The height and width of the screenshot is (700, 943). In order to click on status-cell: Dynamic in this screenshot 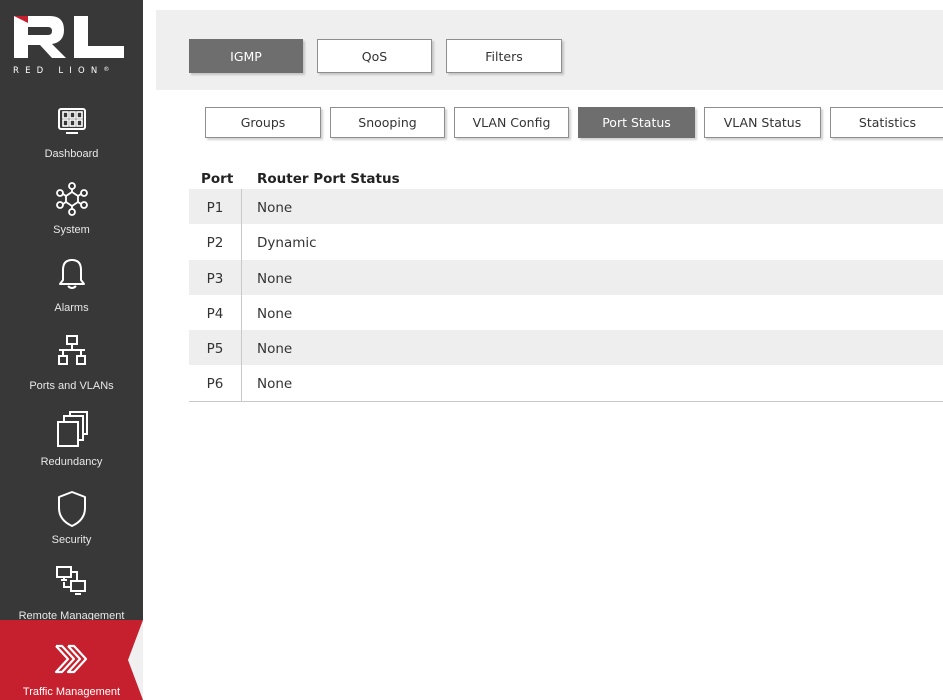, I will do `click(287, 243)`.